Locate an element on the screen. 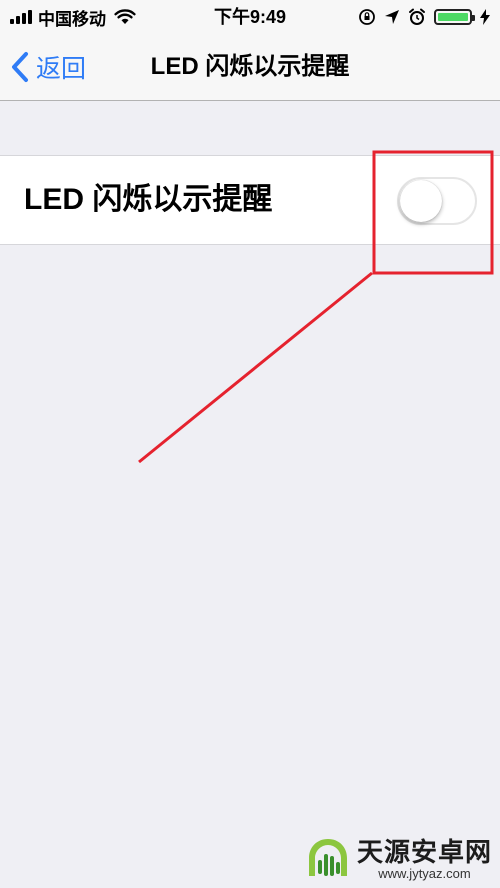 The height and width of the screenshot is (888, 500). toggle-knob is located at coordinates (421, 201).